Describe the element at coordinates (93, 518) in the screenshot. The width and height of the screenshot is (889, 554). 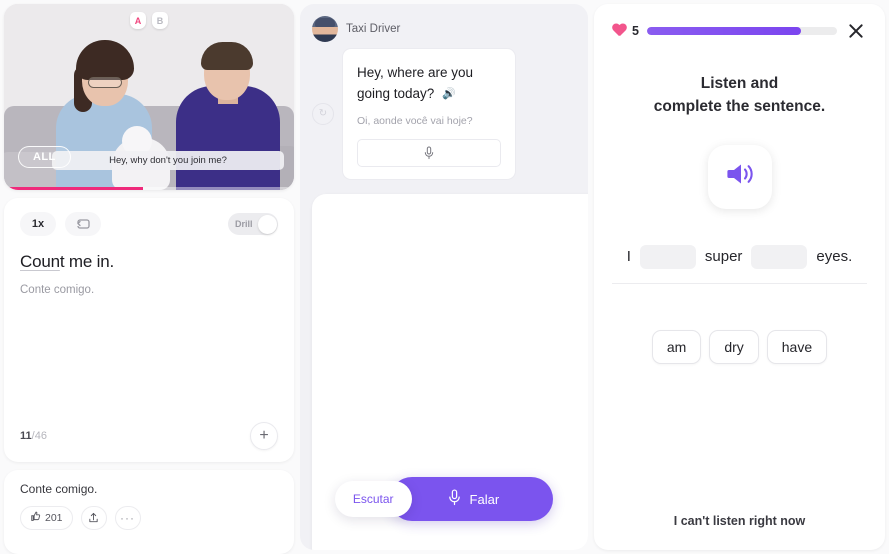
I see `share-icon` at that location.